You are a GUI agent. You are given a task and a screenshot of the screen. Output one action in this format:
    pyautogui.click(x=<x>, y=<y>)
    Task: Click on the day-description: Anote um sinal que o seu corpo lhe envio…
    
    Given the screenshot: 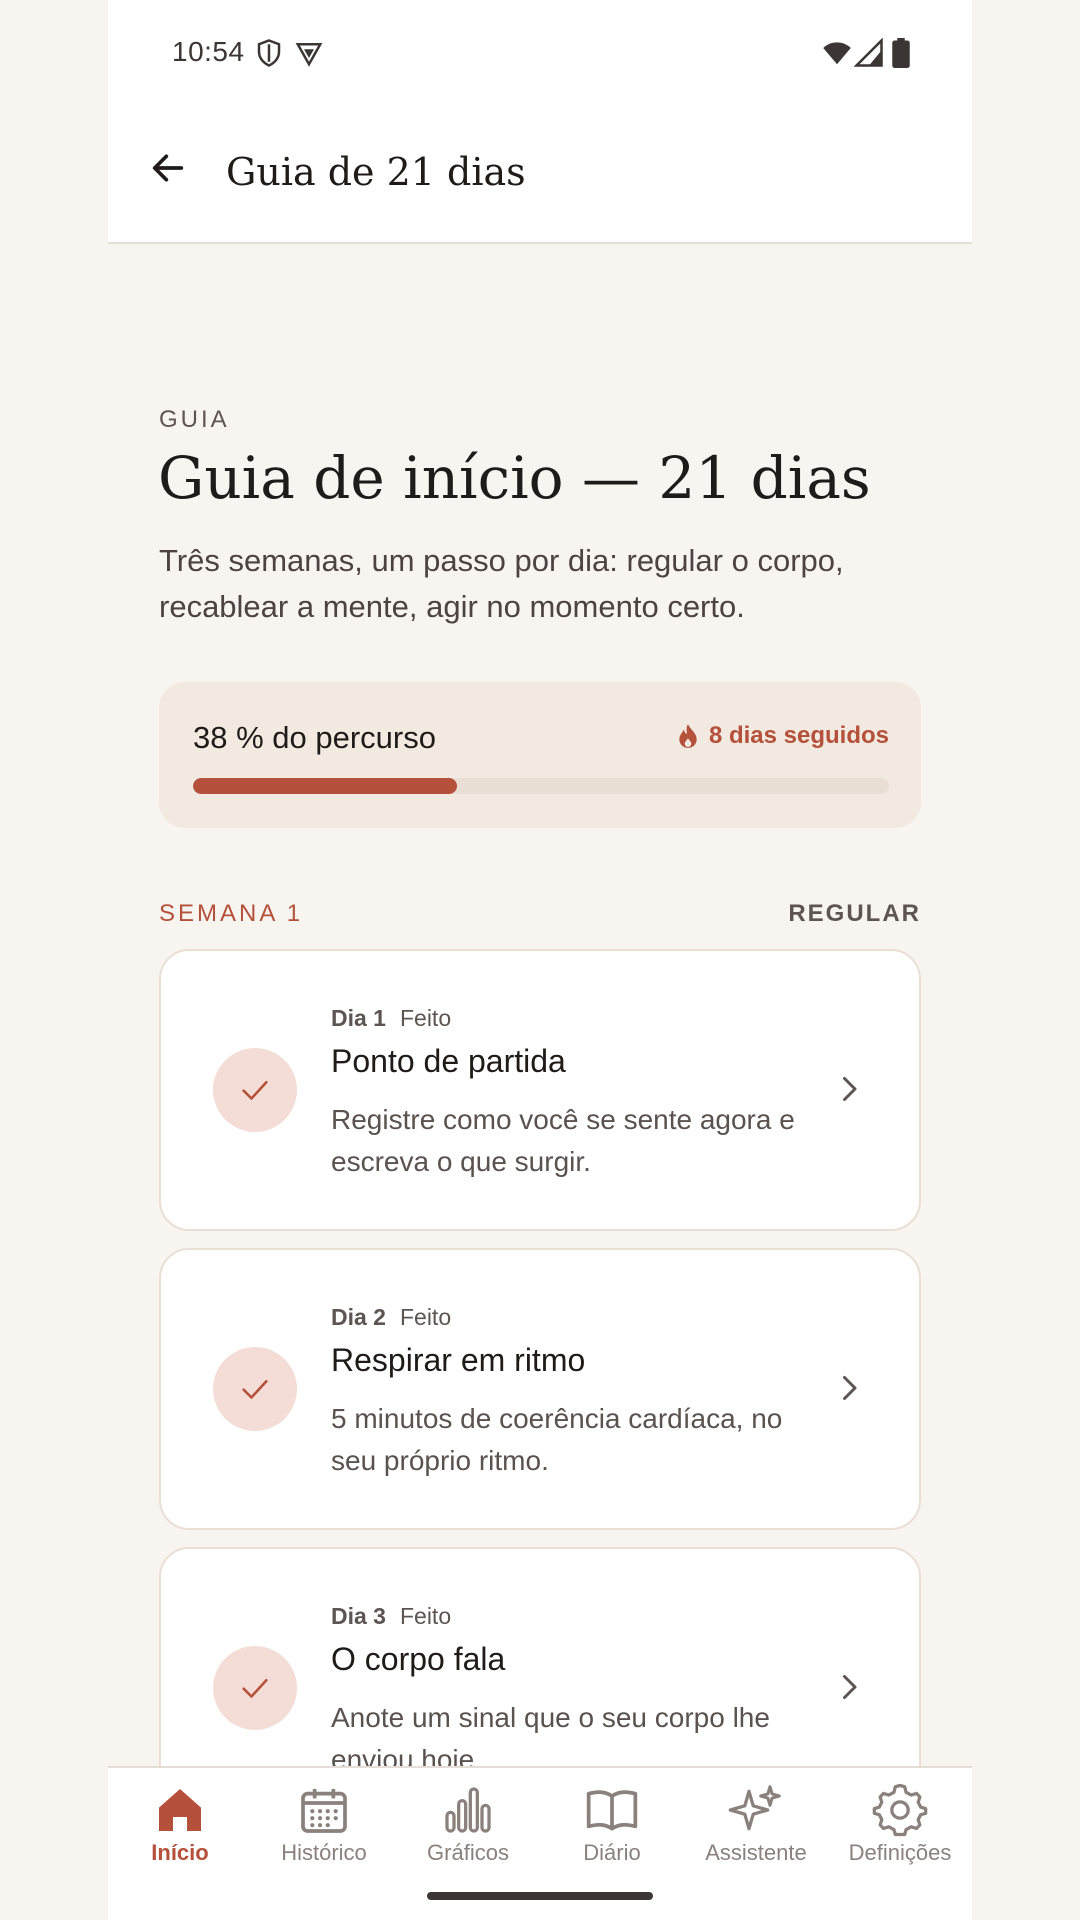 What is the action you would take?
    pyautogui.click(x=550, y=1734)
    